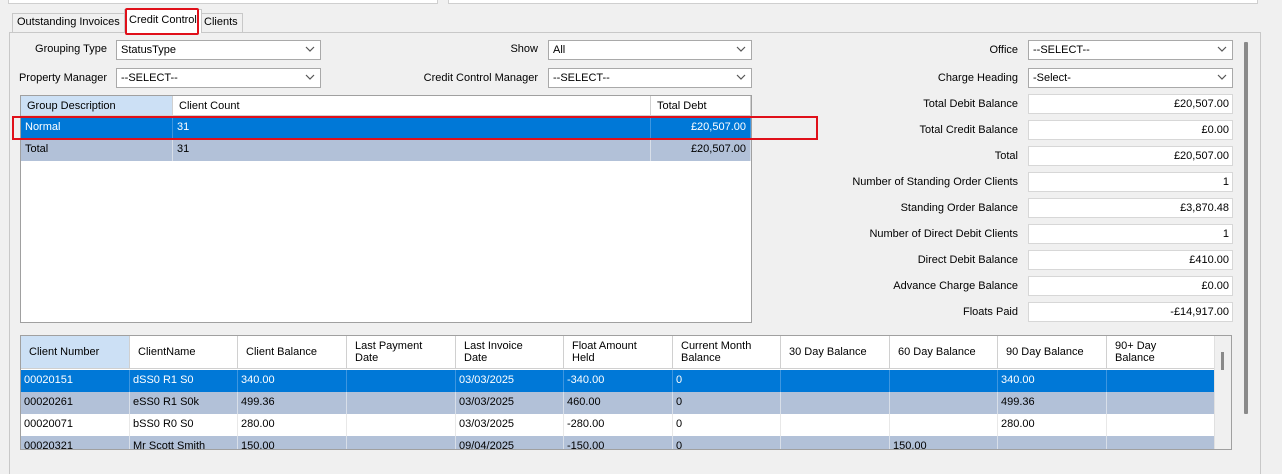 The image size is (1282, 474). What do you see at coordinates (727, 352) in the screenshot?
I see `column-header-current-month-balance: Current Month Balance` at bounding box center [727, 352].